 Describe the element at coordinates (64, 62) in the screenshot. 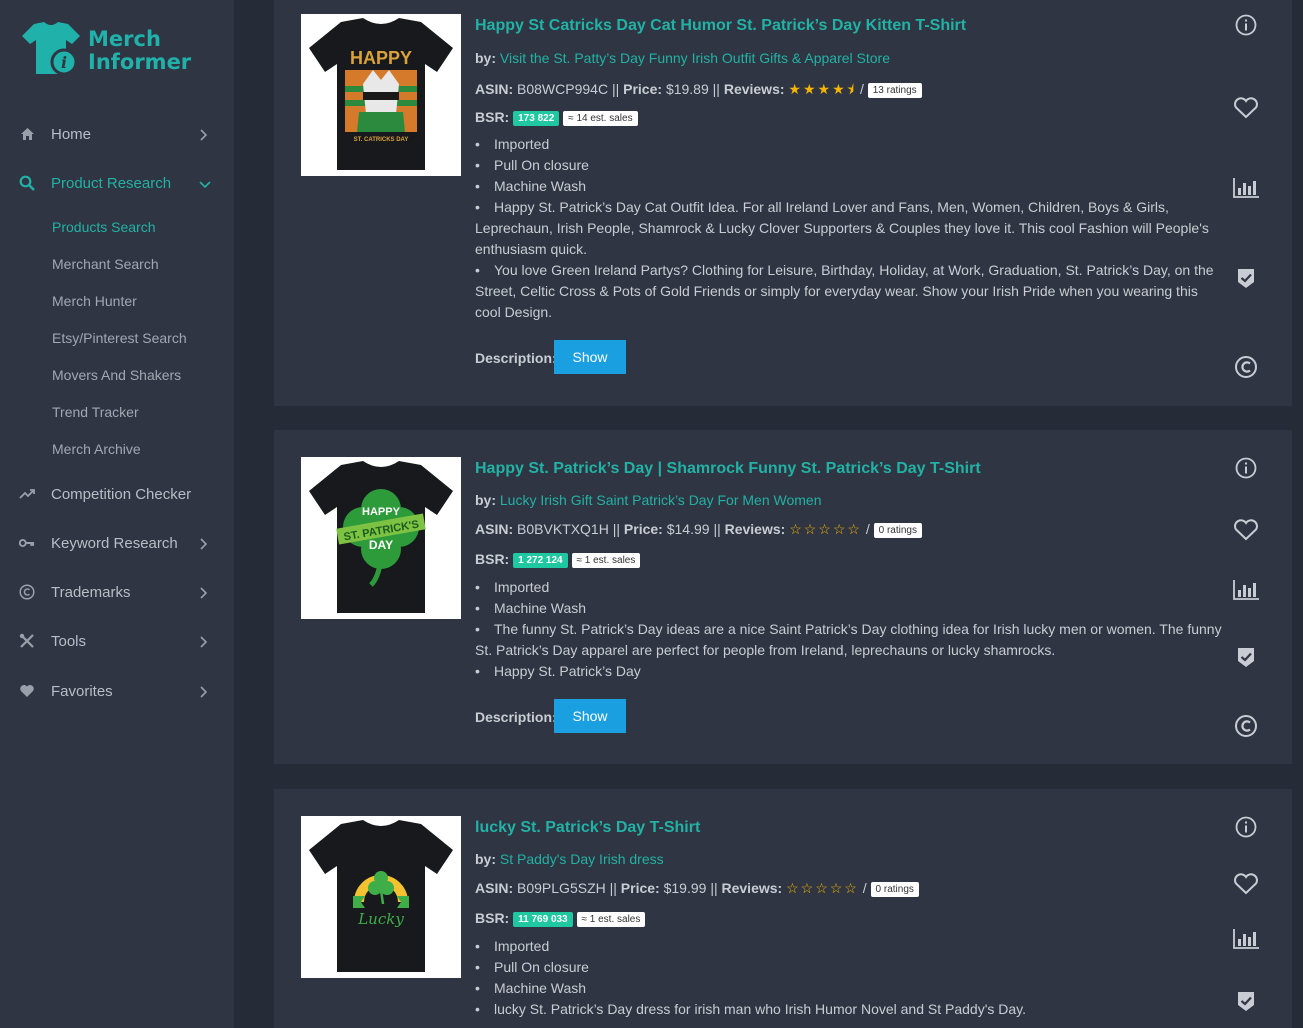

I see `svg-text: i` at that location.